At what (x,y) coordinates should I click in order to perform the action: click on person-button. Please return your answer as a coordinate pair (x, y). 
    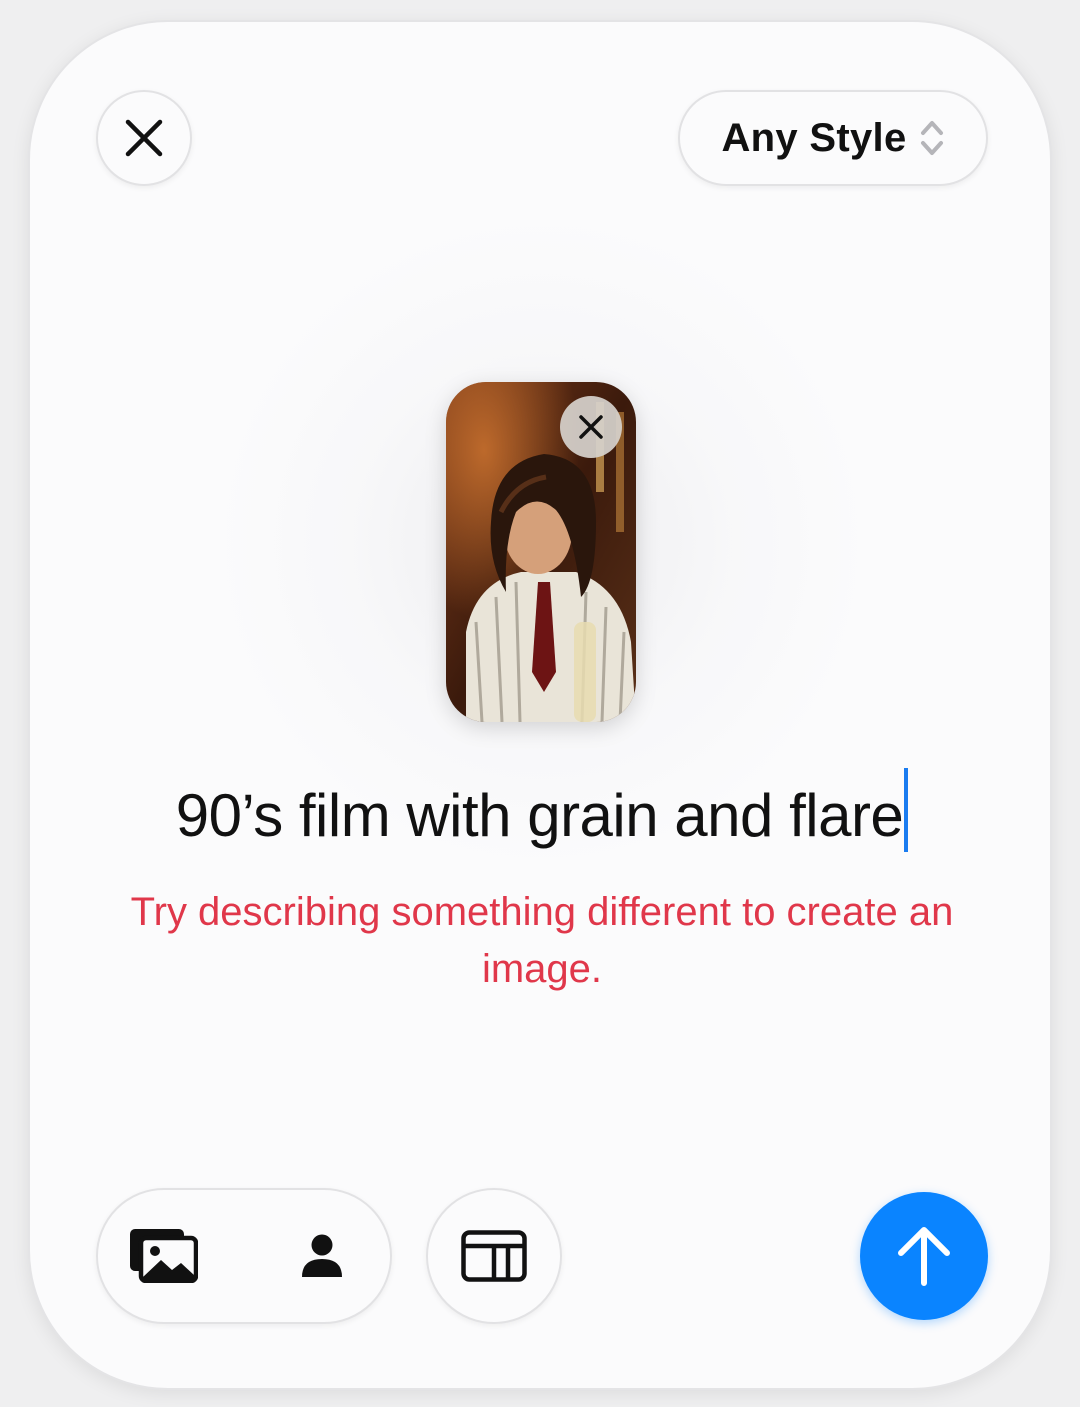
    Looking at the image, I should click on (322, 1256).